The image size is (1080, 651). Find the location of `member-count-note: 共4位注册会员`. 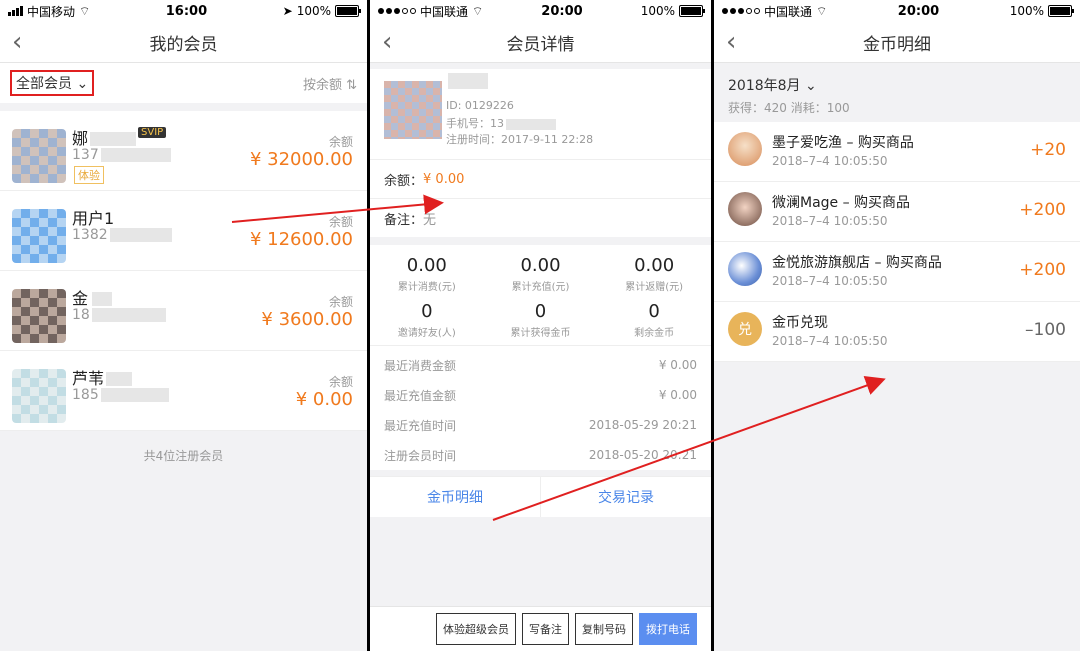

member-count-note: 共4位注册会员 is located at coordinates (183, 456).